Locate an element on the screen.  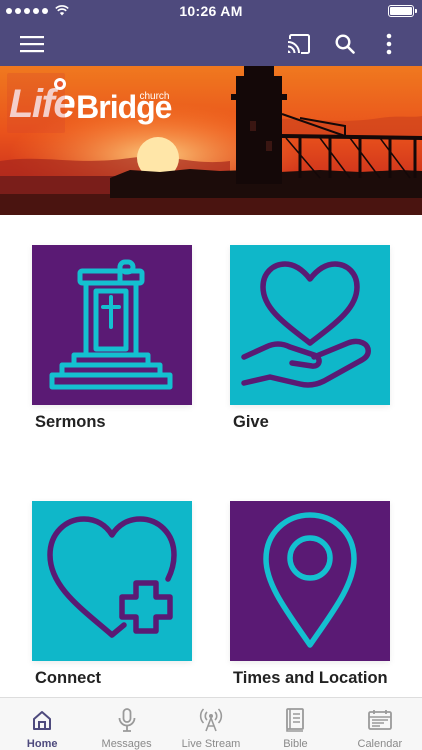
heart-in-hand-icon is located at coordinates (306, 324).